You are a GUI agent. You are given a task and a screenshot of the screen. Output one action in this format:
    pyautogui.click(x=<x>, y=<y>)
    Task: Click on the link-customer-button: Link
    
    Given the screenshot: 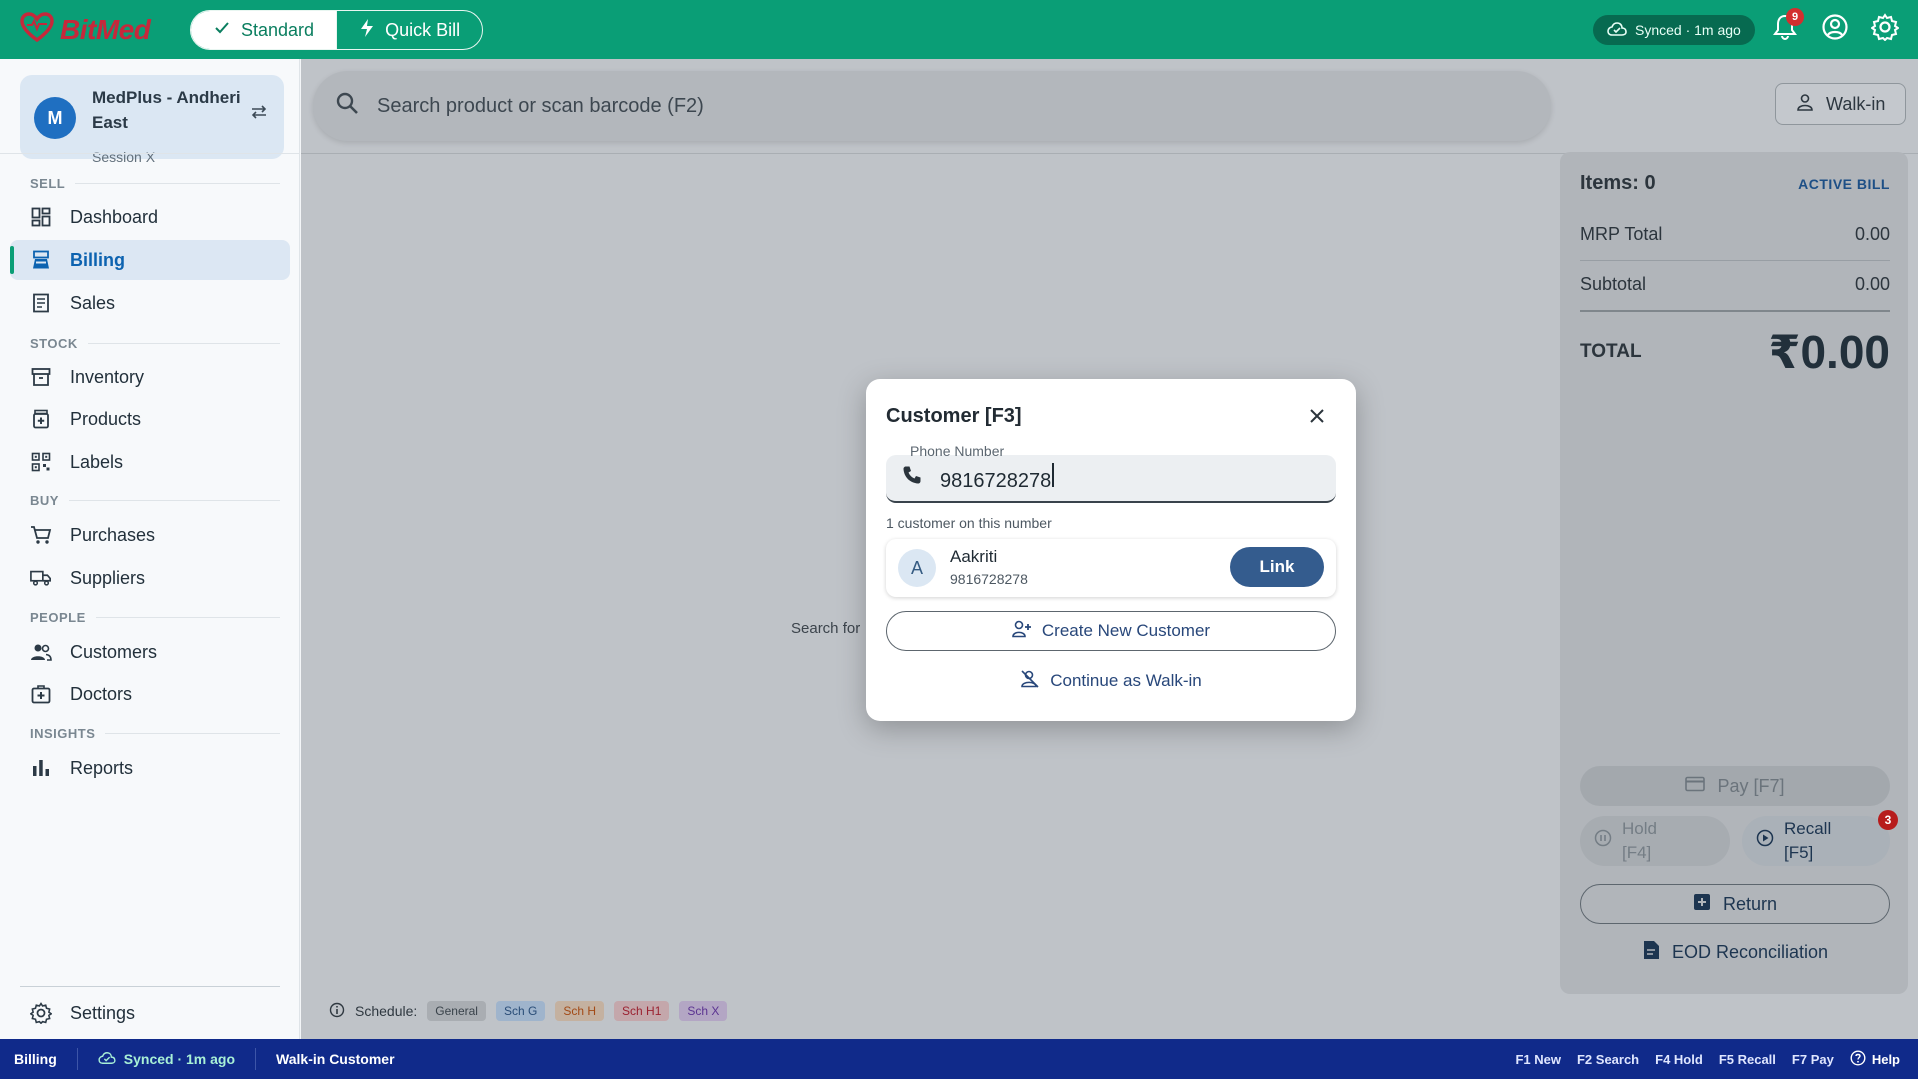 What is the action you would take?
    pyautogui.click(x=1277, y=567)
    